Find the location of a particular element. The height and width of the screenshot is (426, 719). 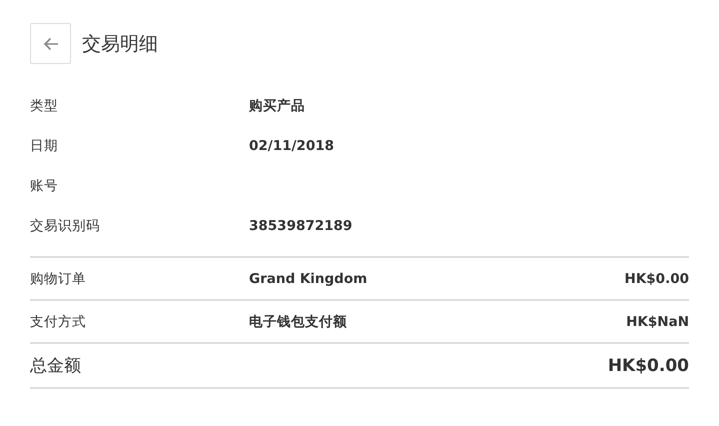

back-button is located at coordinates (50, 43).